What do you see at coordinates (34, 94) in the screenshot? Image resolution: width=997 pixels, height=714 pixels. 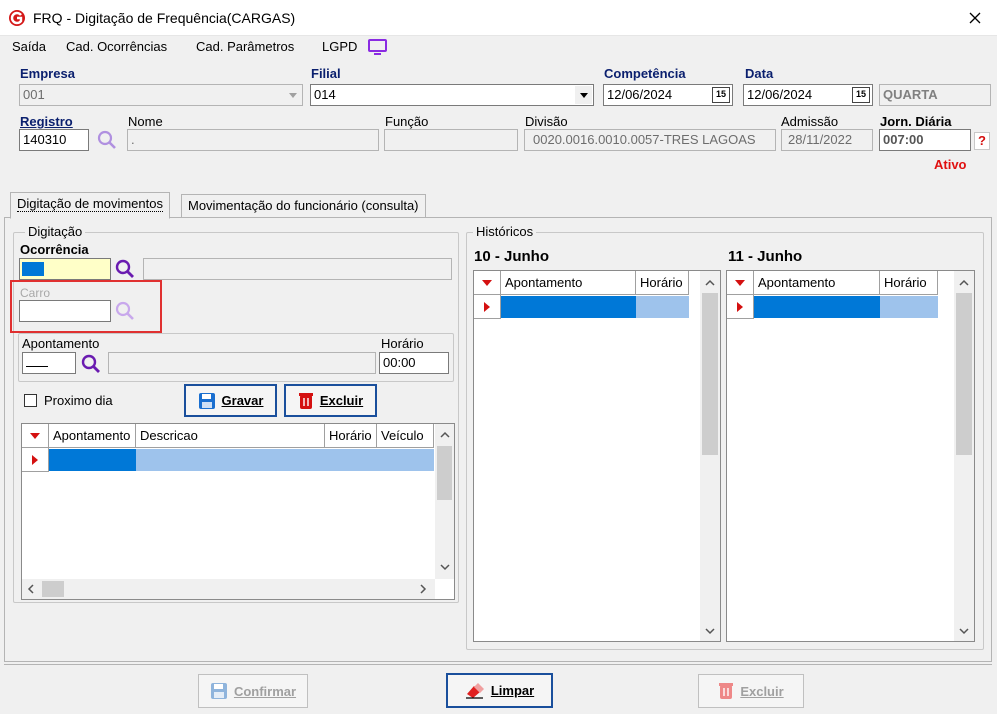 I see `empresa-value: 001` at bounding box center [34, 94].